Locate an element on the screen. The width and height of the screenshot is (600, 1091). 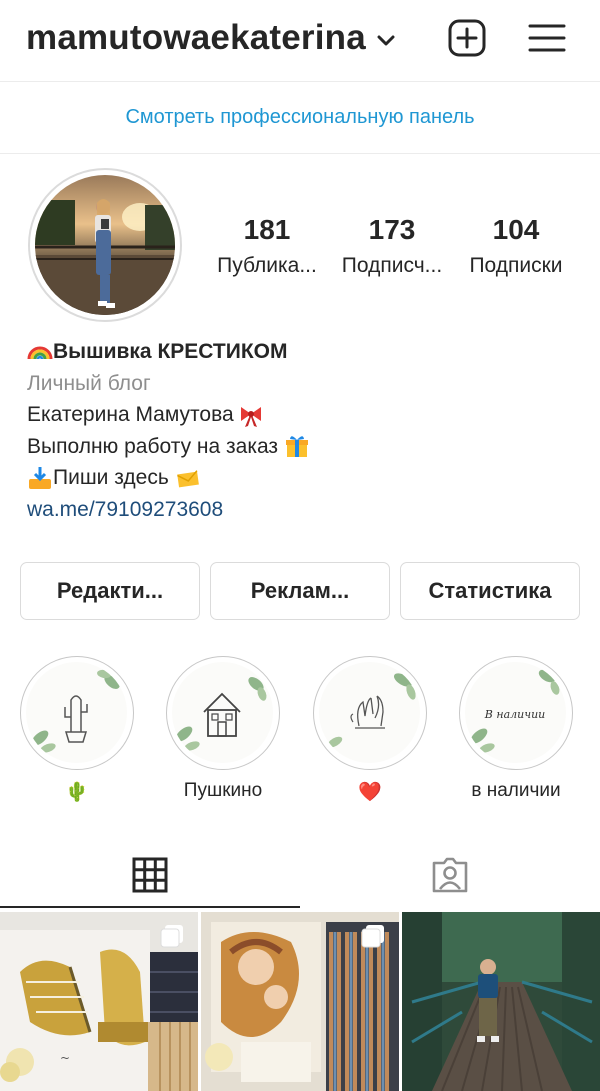
bio-line-write: Пиши здесь is located at coordinates (111, 477).